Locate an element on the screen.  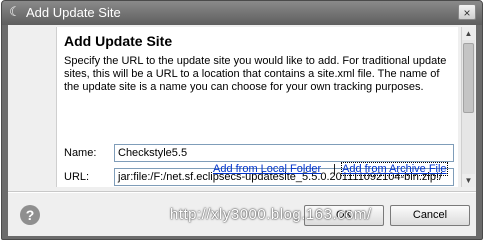
add-from-local-folder-link: Add from Local Folder is located at coordinates (267, 169).